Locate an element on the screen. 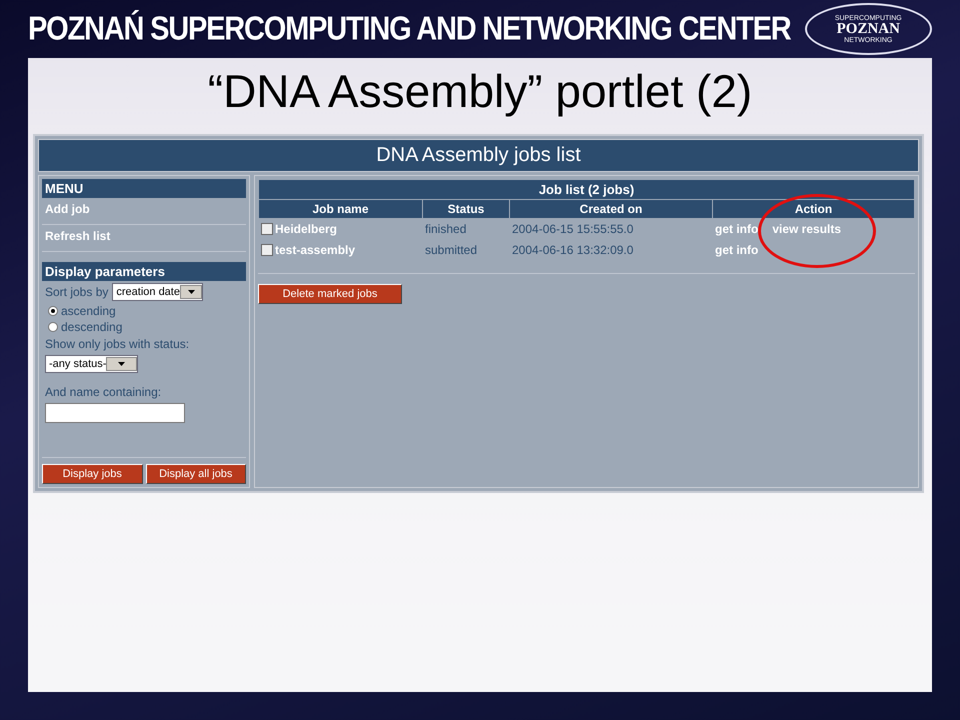  status-cell-text: submitted is located at coordinates (451, 250).